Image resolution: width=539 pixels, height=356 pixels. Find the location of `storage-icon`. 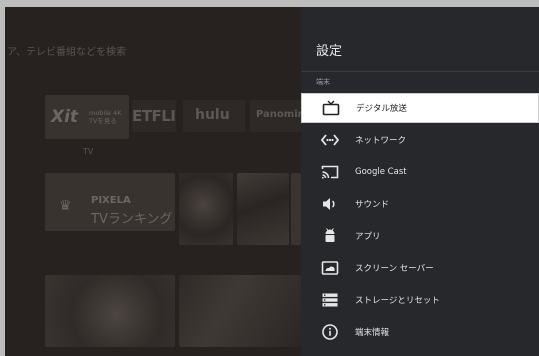

storage-icon is located at coordinates (330, 300).